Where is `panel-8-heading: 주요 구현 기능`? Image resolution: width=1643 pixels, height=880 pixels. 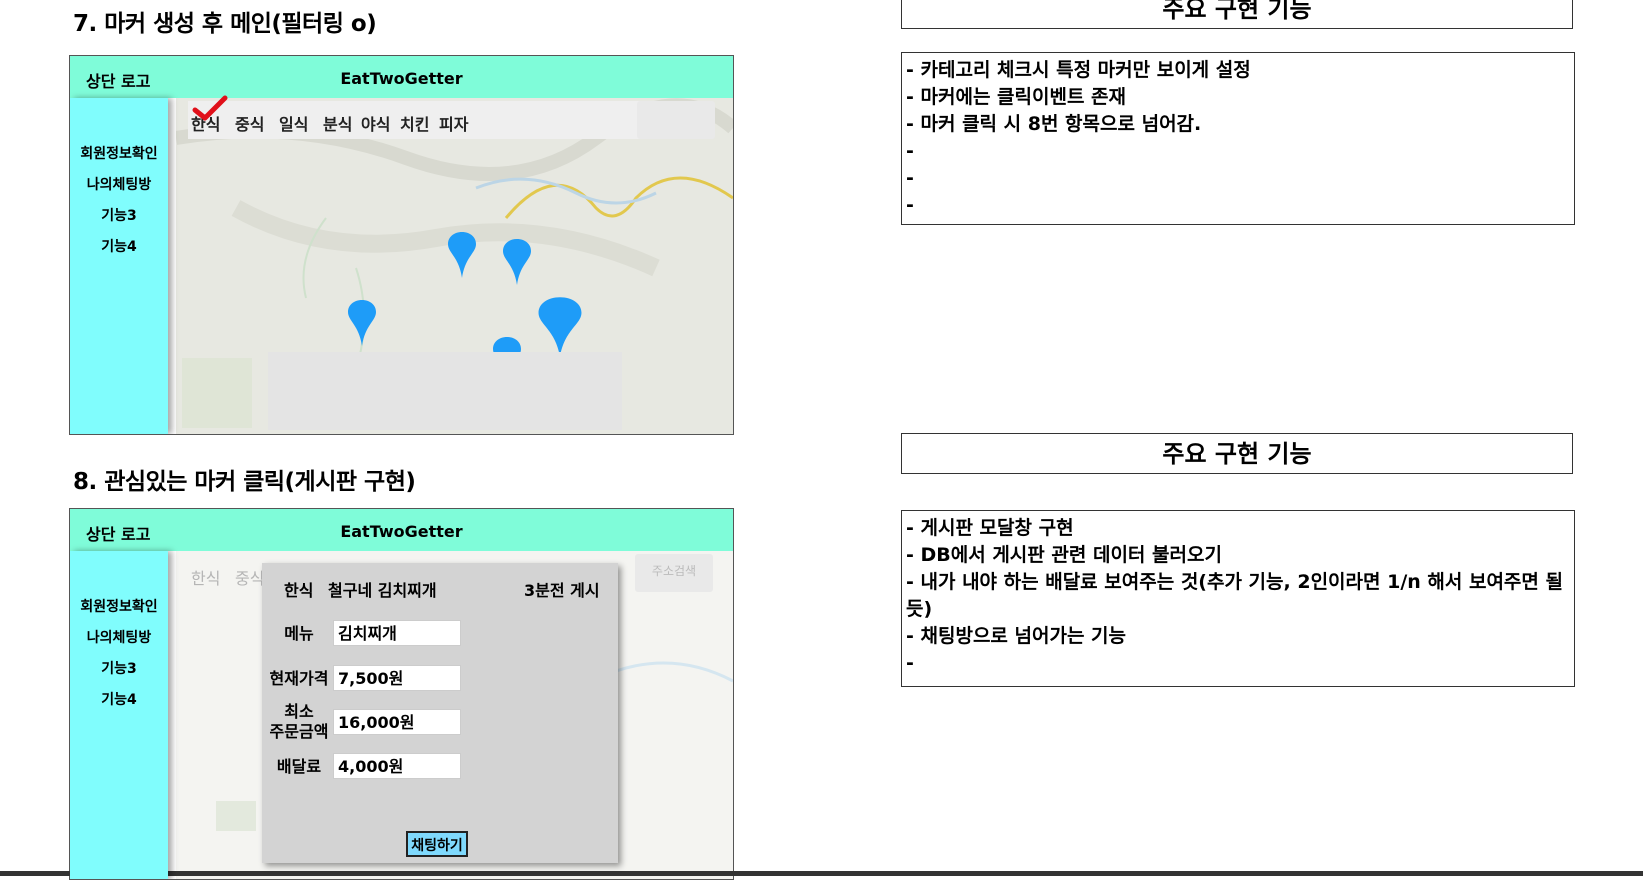 panel-8-heading: 주요 구현 기능 is located at coordinates (1237, 453).